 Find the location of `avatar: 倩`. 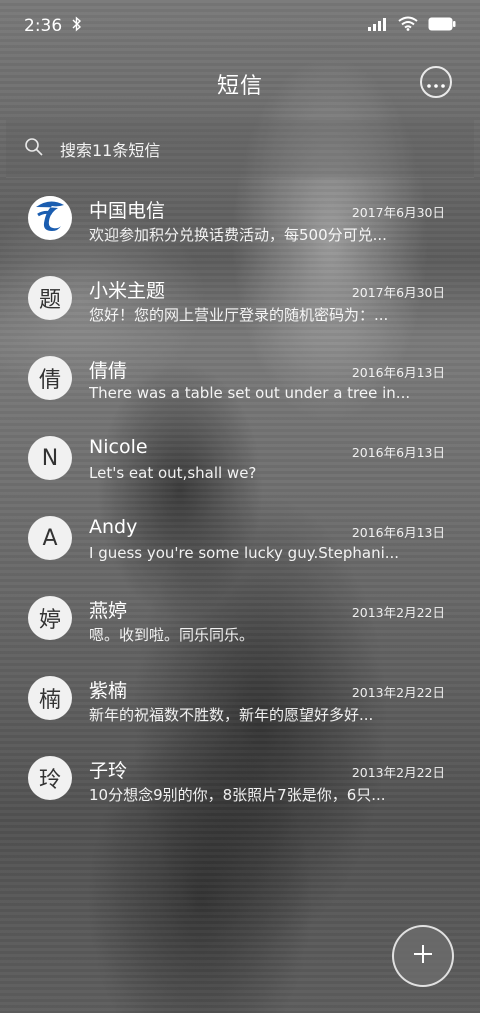

avatar: 倩 is located at coordinates (50, 378).